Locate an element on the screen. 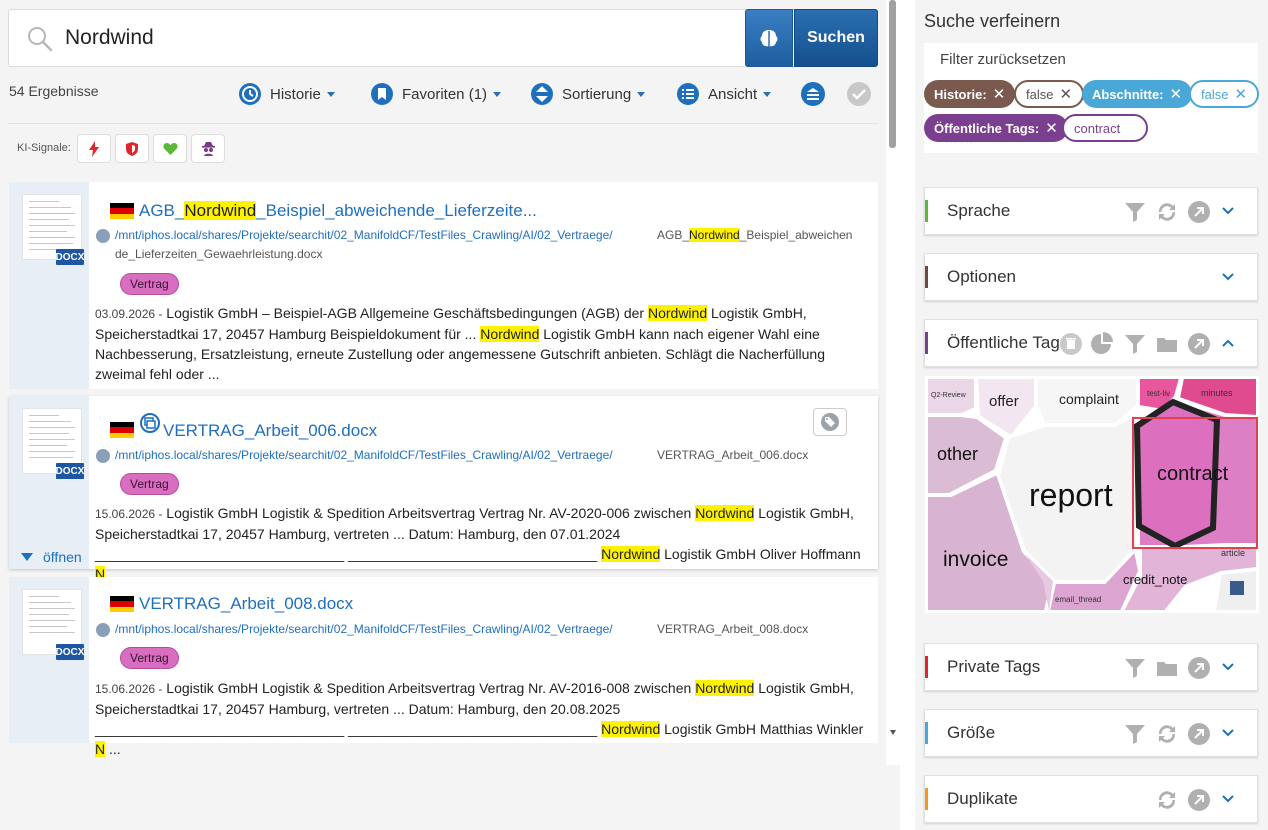  facet-sprache: Sprache is located at coordinates (1091, 211).